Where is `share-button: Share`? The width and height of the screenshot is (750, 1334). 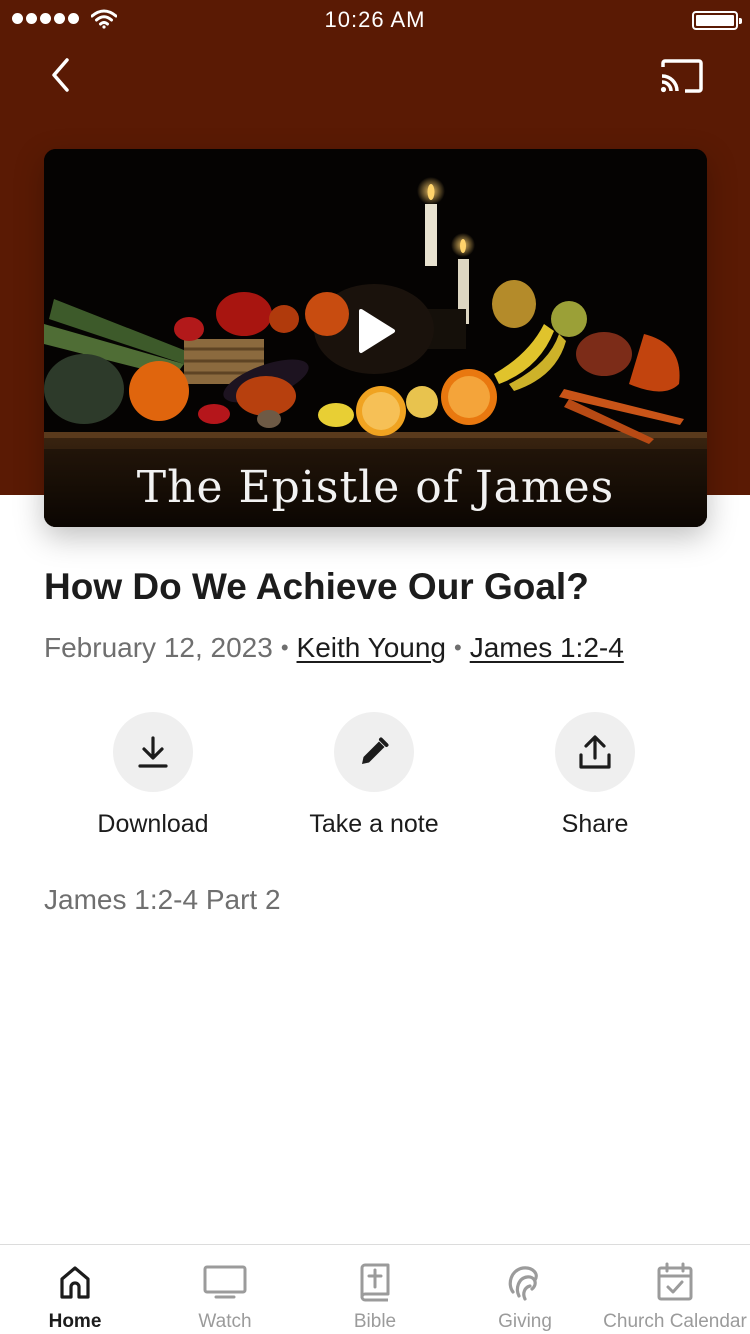
share-button: Share is located at coordinates (595, 775).